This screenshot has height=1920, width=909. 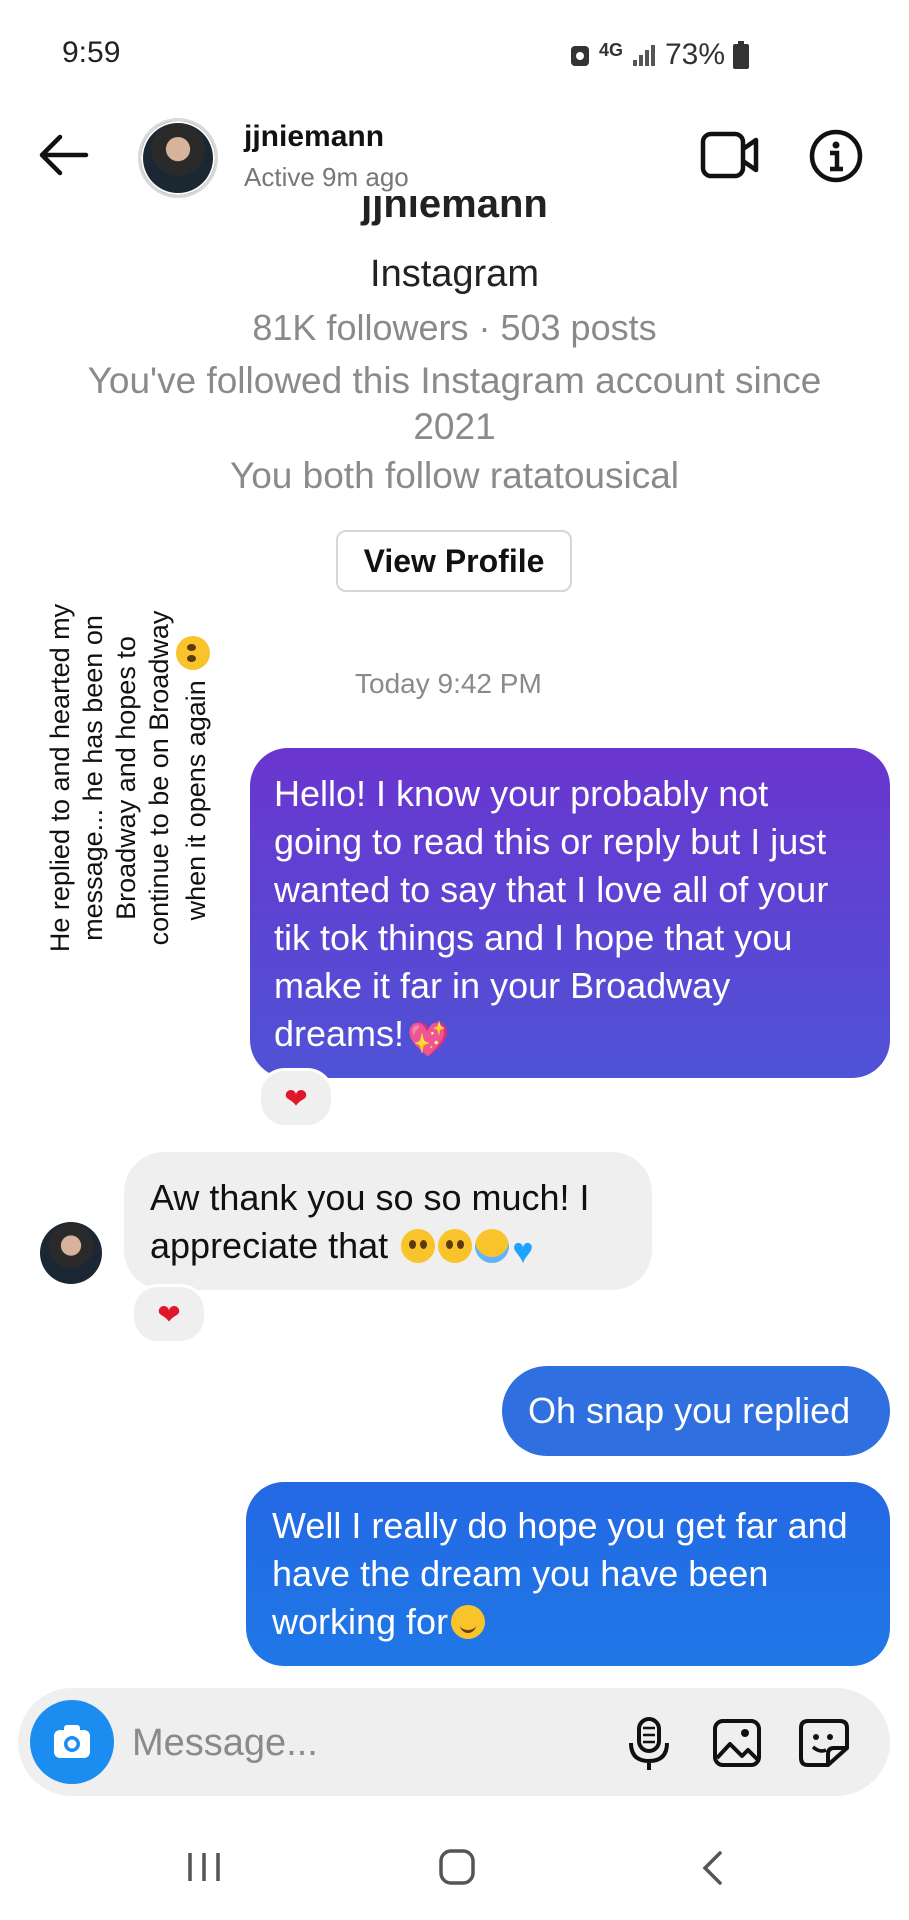 I want to click on gallery-icon, so click(x=737, y=1743).